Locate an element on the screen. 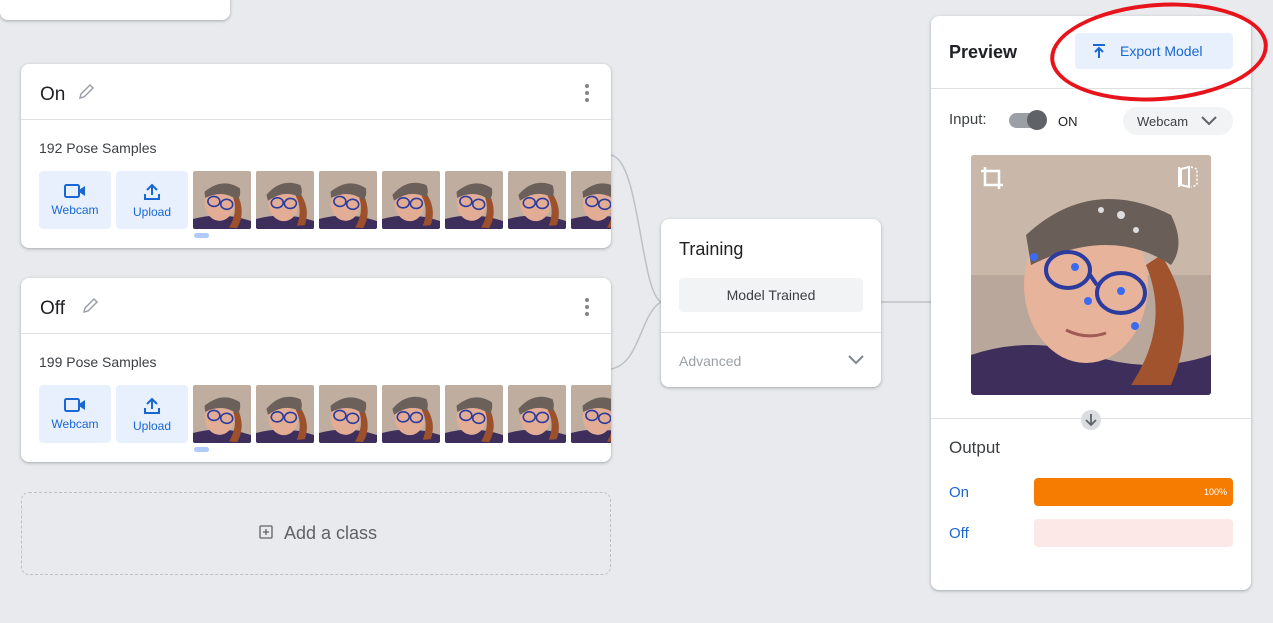 This screenshot has width=1273, height=623. webcam-preview is located at coordinates (1091, 275).